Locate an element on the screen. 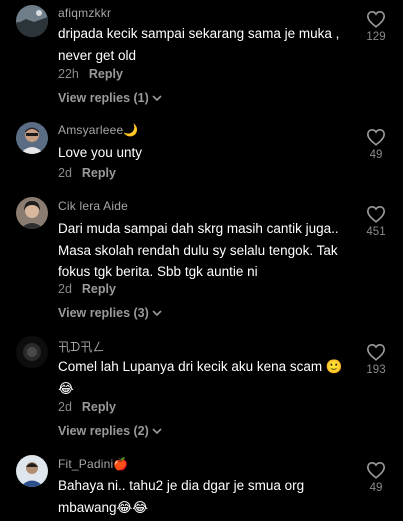 Image resolution: width=403 pixels, height=521 pixels. view-replies-button: View replies (3) is located at coordinates (110, 313).